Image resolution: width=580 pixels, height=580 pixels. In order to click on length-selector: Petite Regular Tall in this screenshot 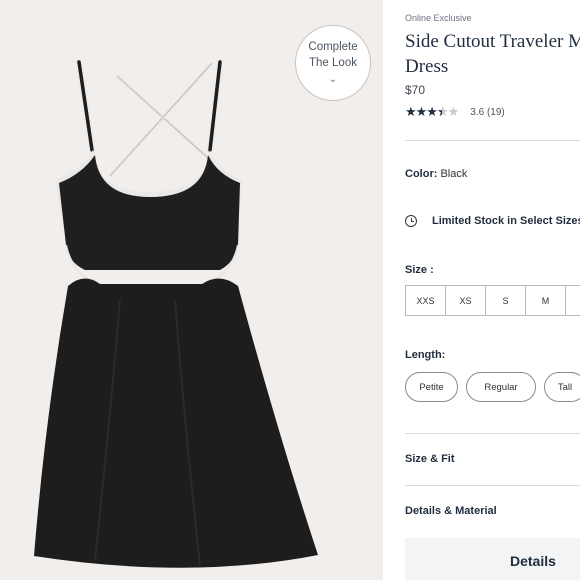, I will do `click(492, 387)`.